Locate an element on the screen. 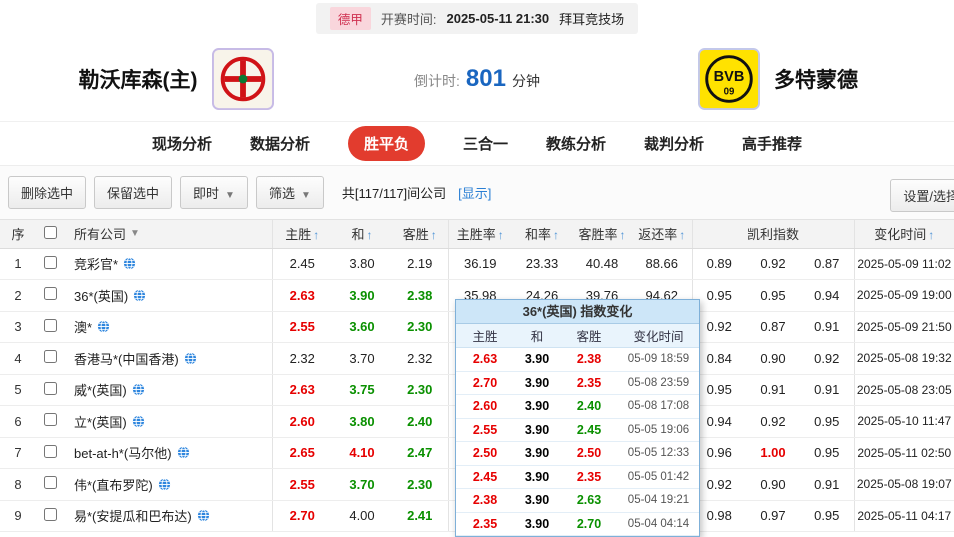  tab-win-draw-lose: 胜平负 is located at coordinates (386, 143).